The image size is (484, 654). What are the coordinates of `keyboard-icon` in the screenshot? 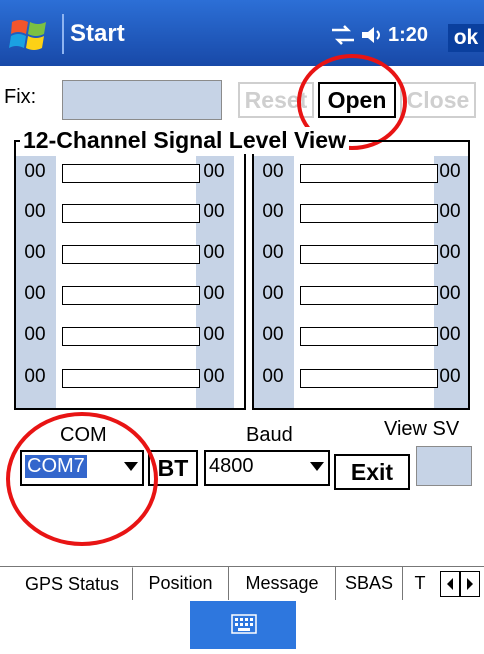 It's located at (244, 624).